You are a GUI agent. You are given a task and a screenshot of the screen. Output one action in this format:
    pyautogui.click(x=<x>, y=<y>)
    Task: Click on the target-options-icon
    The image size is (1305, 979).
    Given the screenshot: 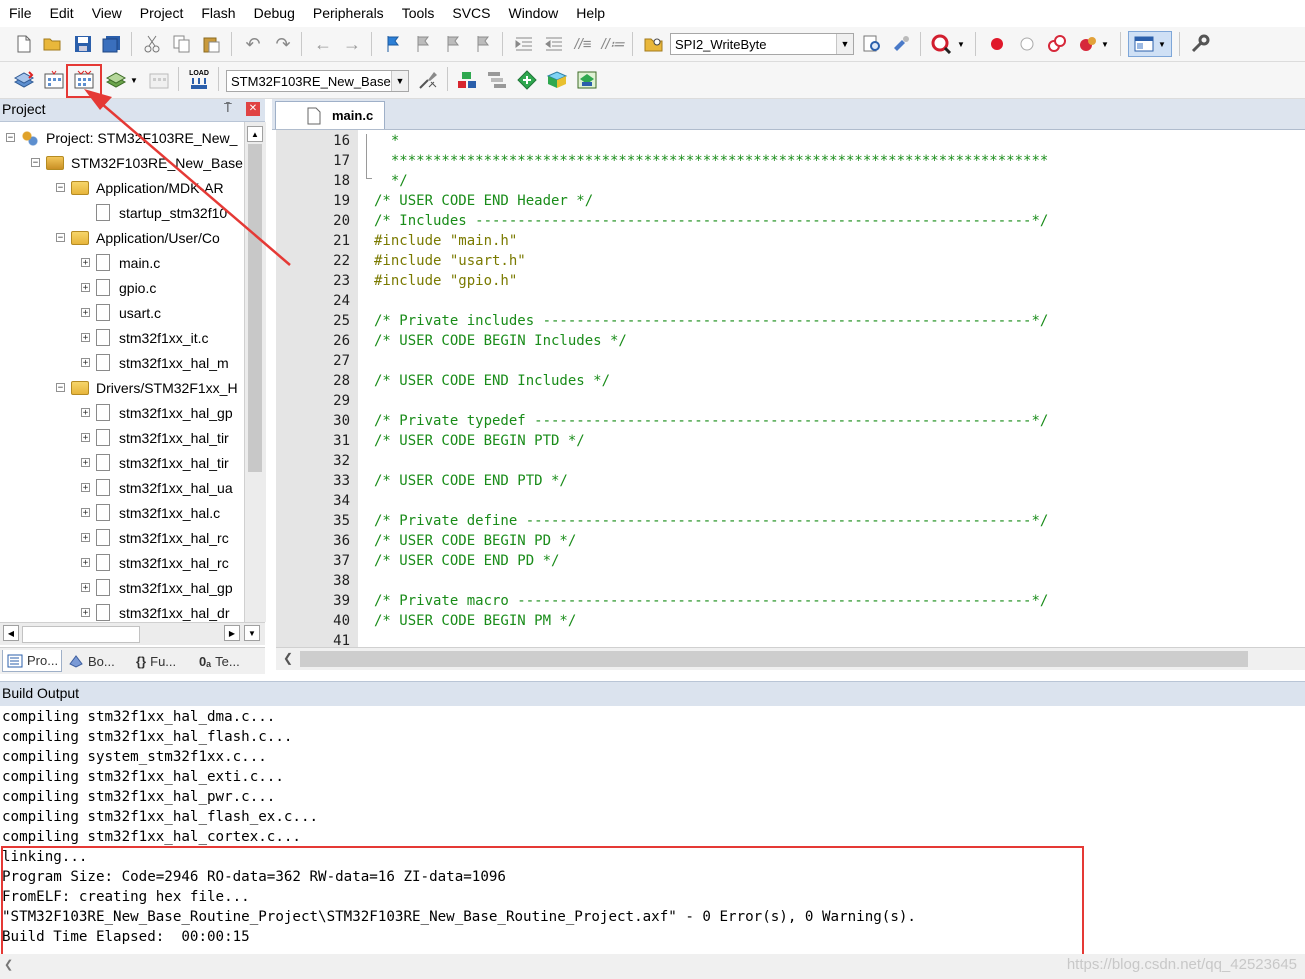 What is the action you would take?
    pyautogui.click(x=428, y=80)
    